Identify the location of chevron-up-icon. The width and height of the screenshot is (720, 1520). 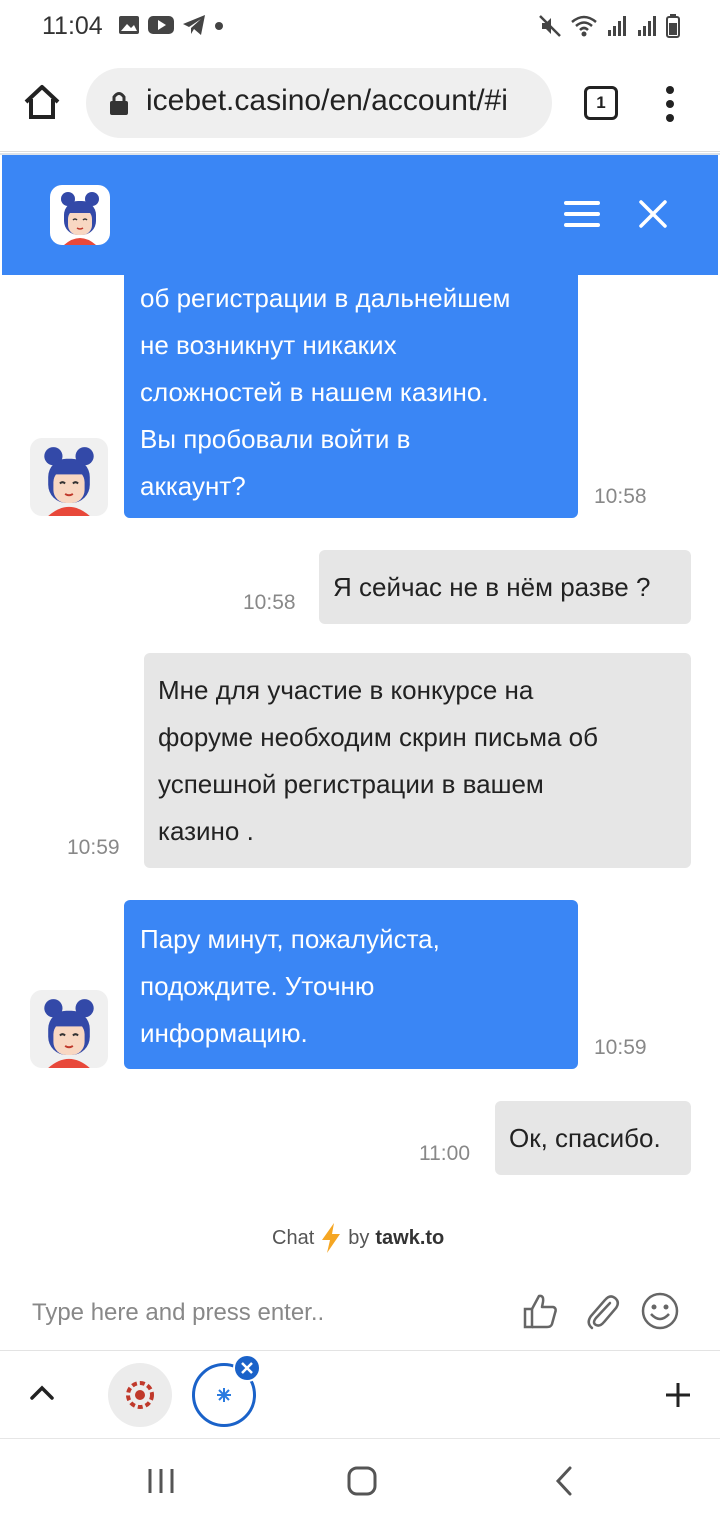
(42, 1393).